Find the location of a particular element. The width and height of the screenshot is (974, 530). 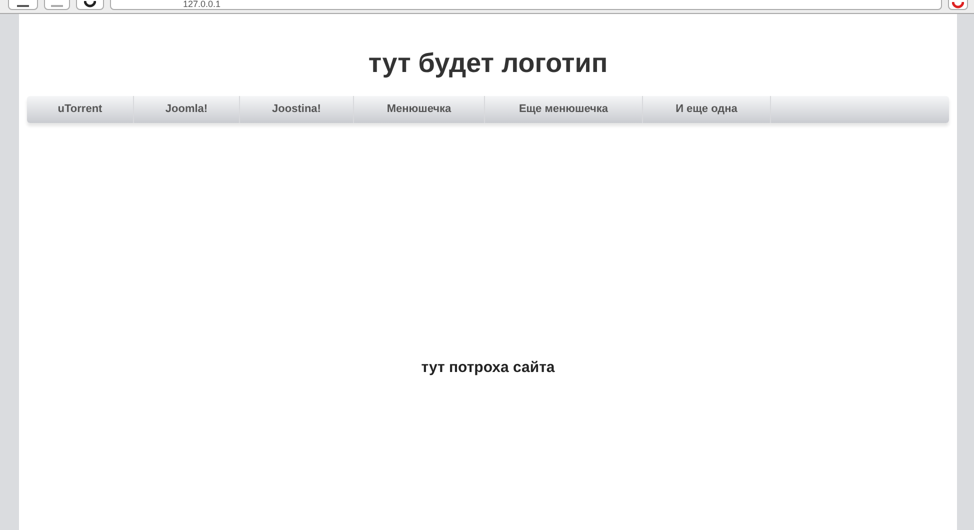

menu-item: И еще одна is located at coordinates (707, 109).